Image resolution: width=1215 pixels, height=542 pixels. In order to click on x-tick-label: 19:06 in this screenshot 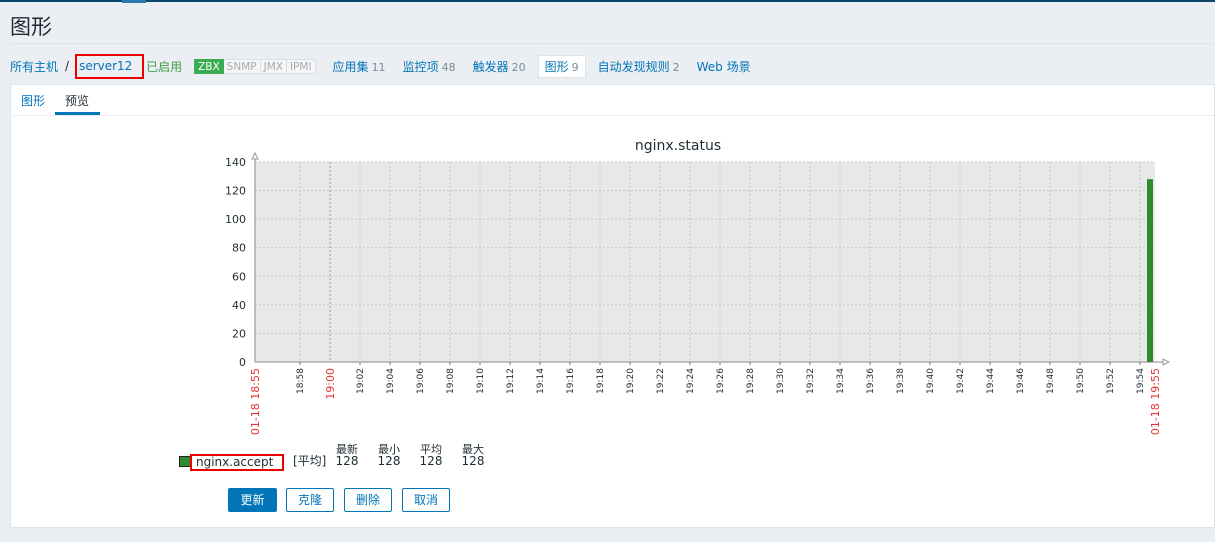, I will do `click(421, 381)`.